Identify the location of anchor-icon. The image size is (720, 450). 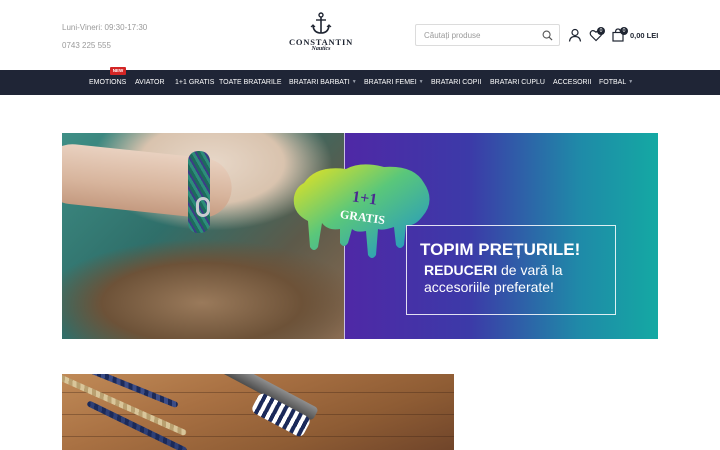
(321, 23).